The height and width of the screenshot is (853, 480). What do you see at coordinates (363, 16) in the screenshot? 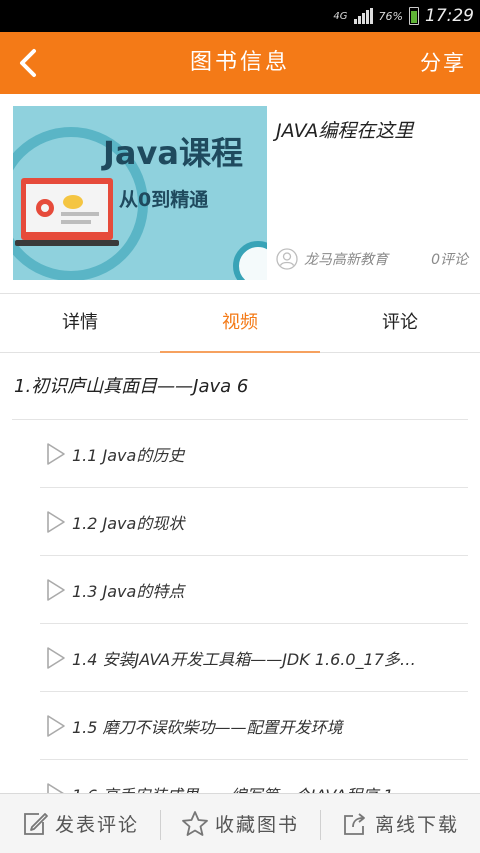
I see `signal-icon` at bounding box center [363, 16].